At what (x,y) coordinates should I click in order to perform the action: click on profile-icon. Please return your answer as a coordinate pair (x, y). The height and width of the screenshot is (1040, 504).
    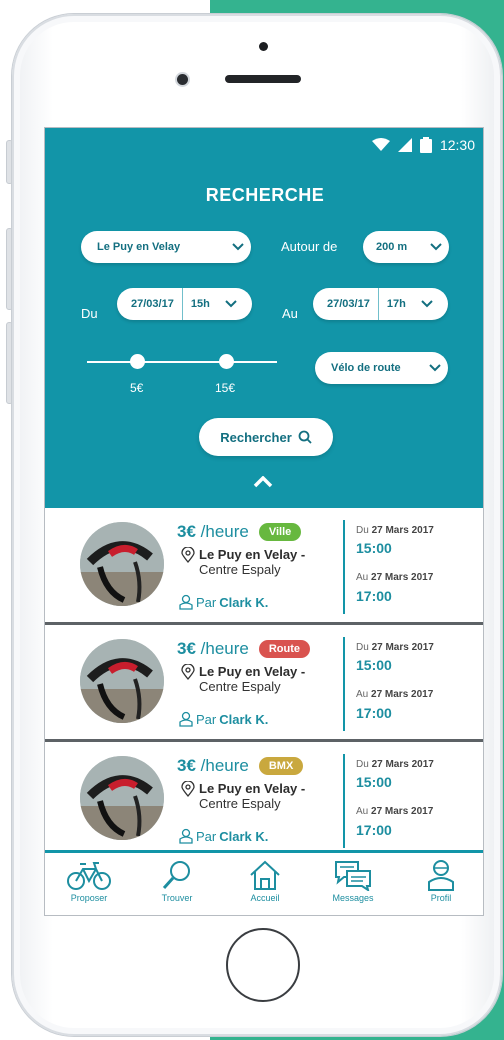
    Looking at the image, I should click on (441, 875).